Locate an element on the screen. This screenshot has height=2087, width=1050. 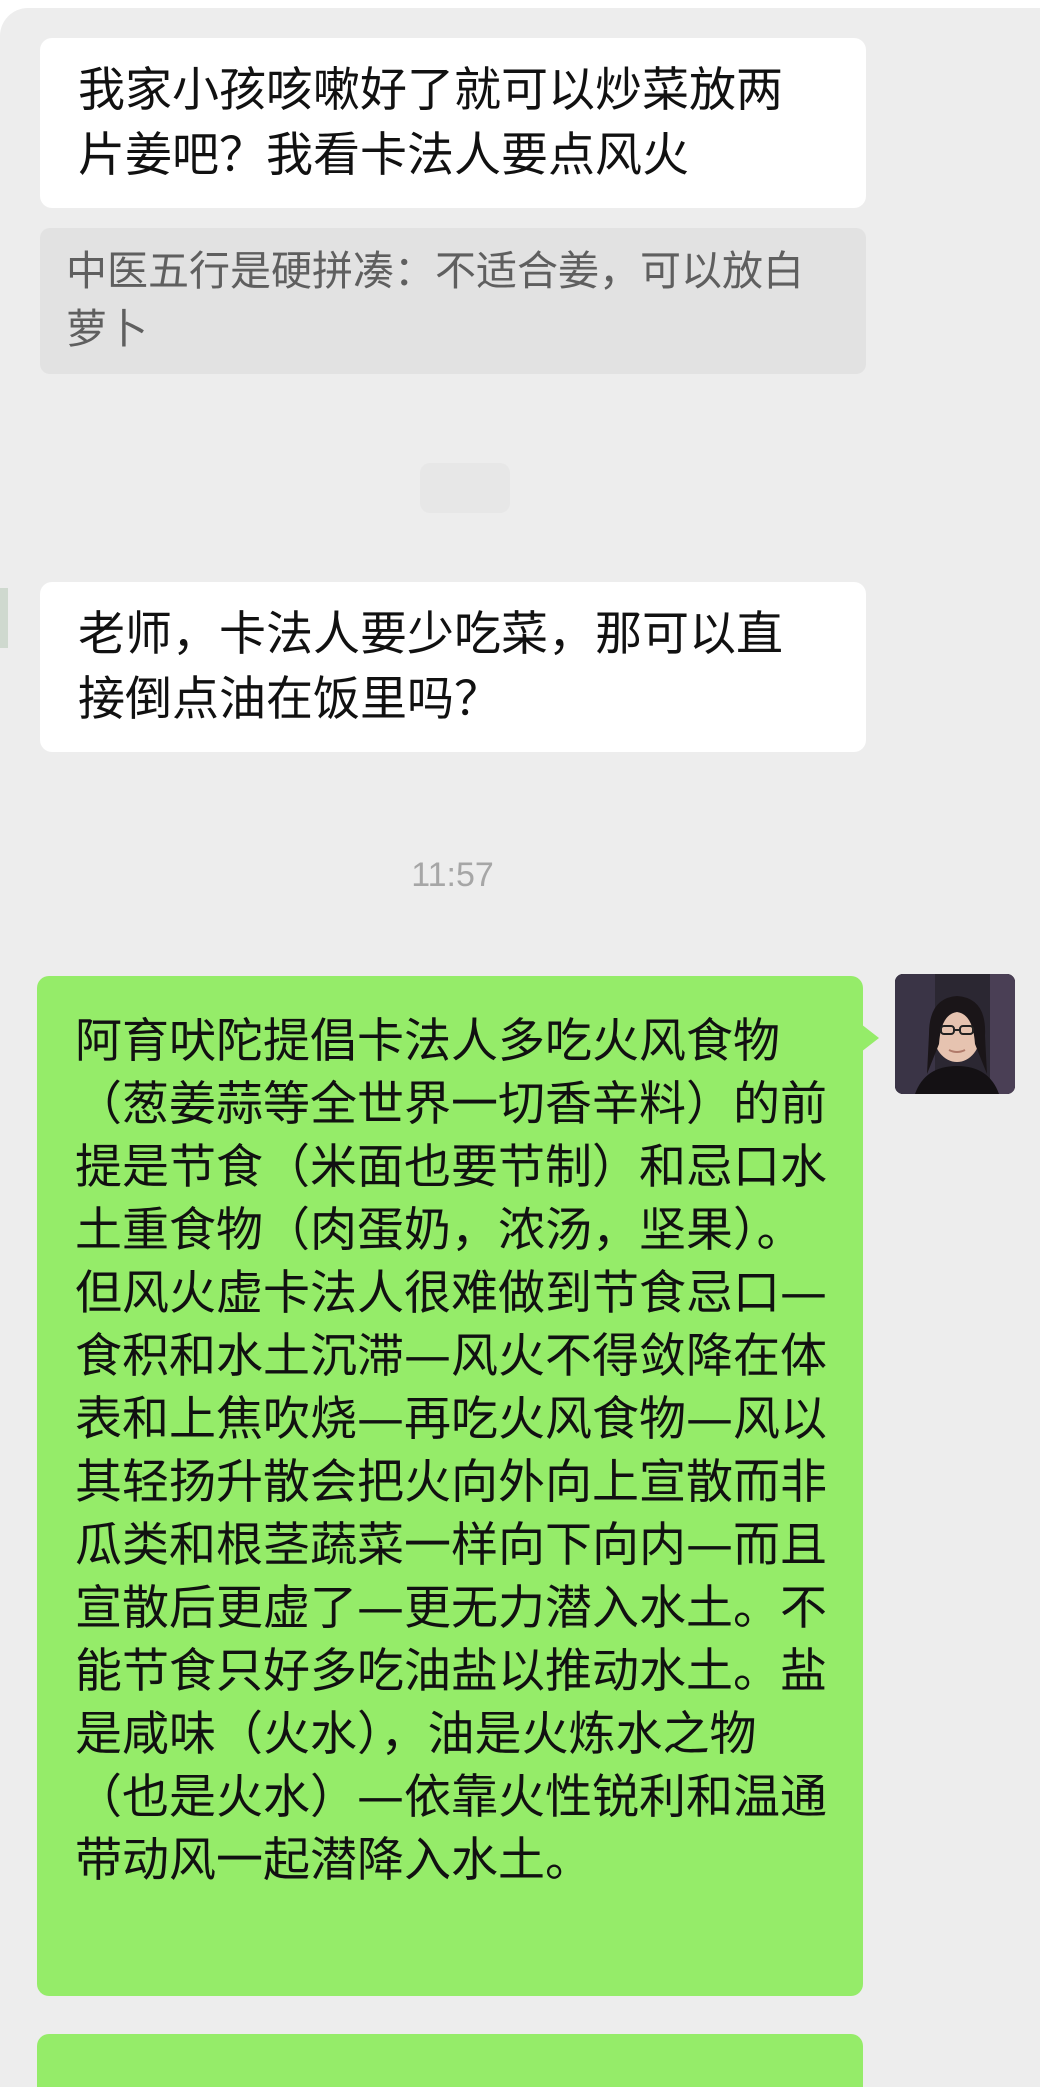
outgoing-message-bubble-partial is located at coordinates (450, 2060).